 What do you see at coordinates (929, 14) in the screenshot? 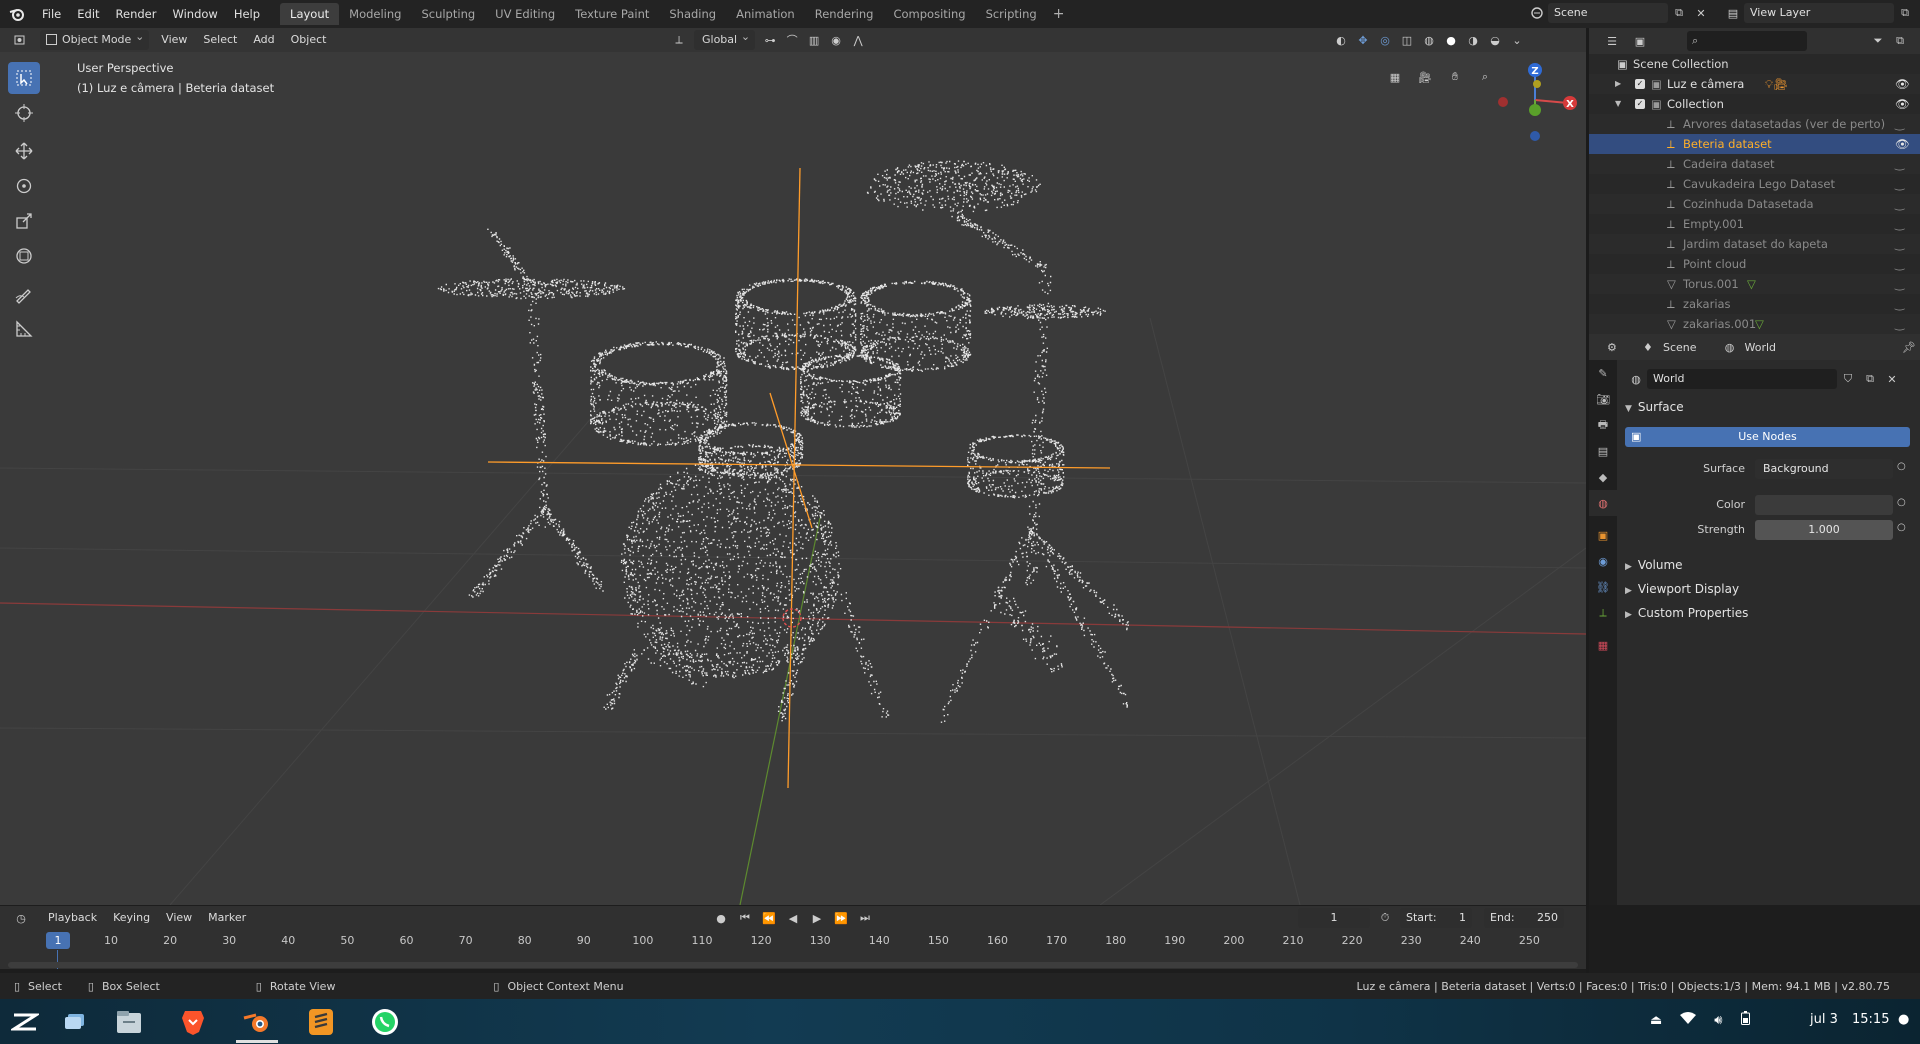
I see `tab-compositing: Compositing` at bounding box center [929, 14].